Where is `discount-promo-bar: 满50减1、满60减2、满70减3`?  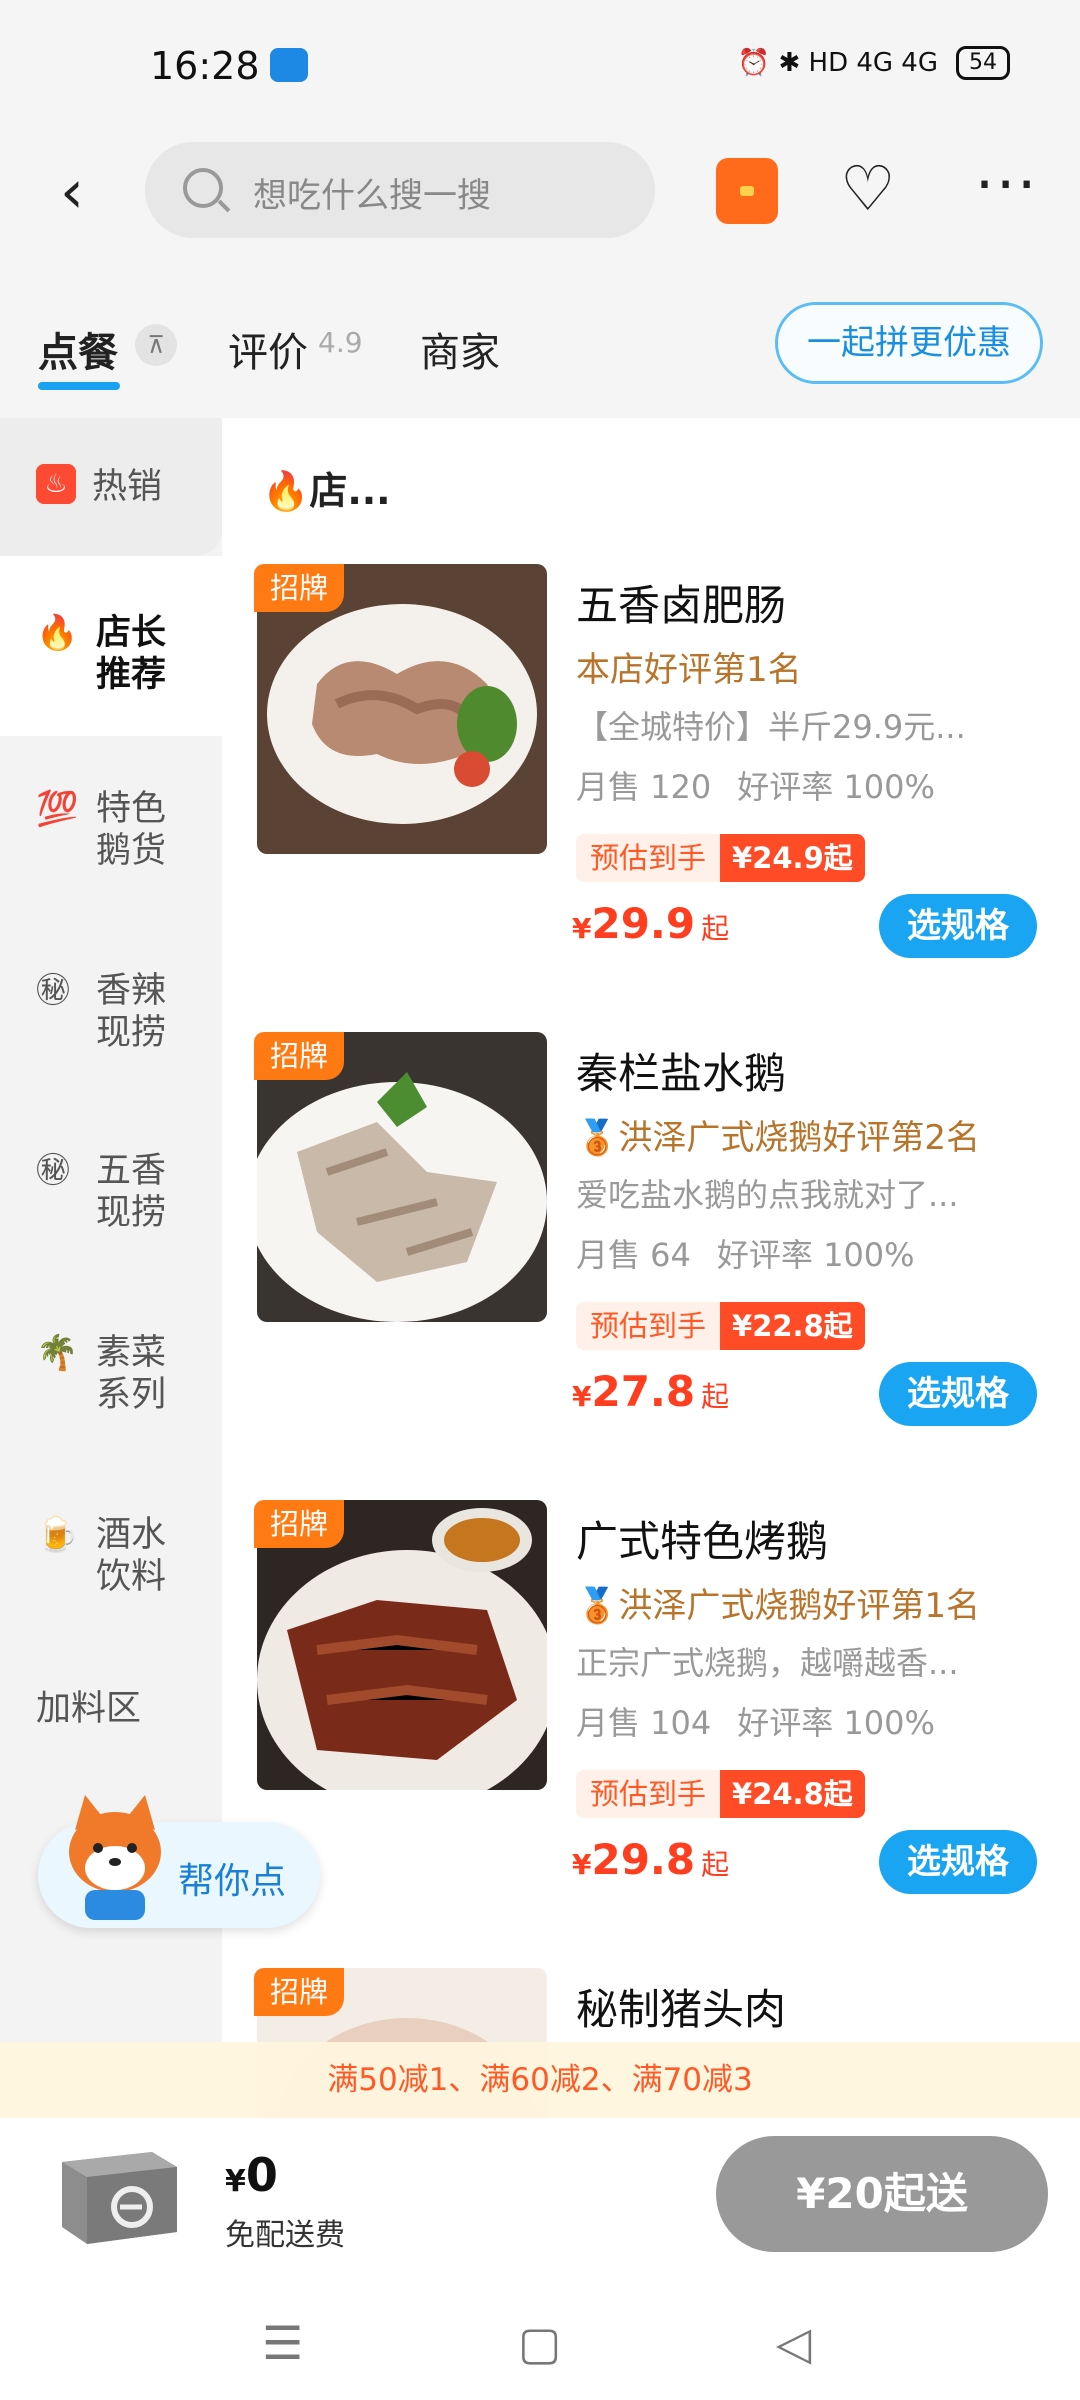
discount-promo-bar: 满50减1、满60减2、满70减3 is located at coordinates (540, 2080).